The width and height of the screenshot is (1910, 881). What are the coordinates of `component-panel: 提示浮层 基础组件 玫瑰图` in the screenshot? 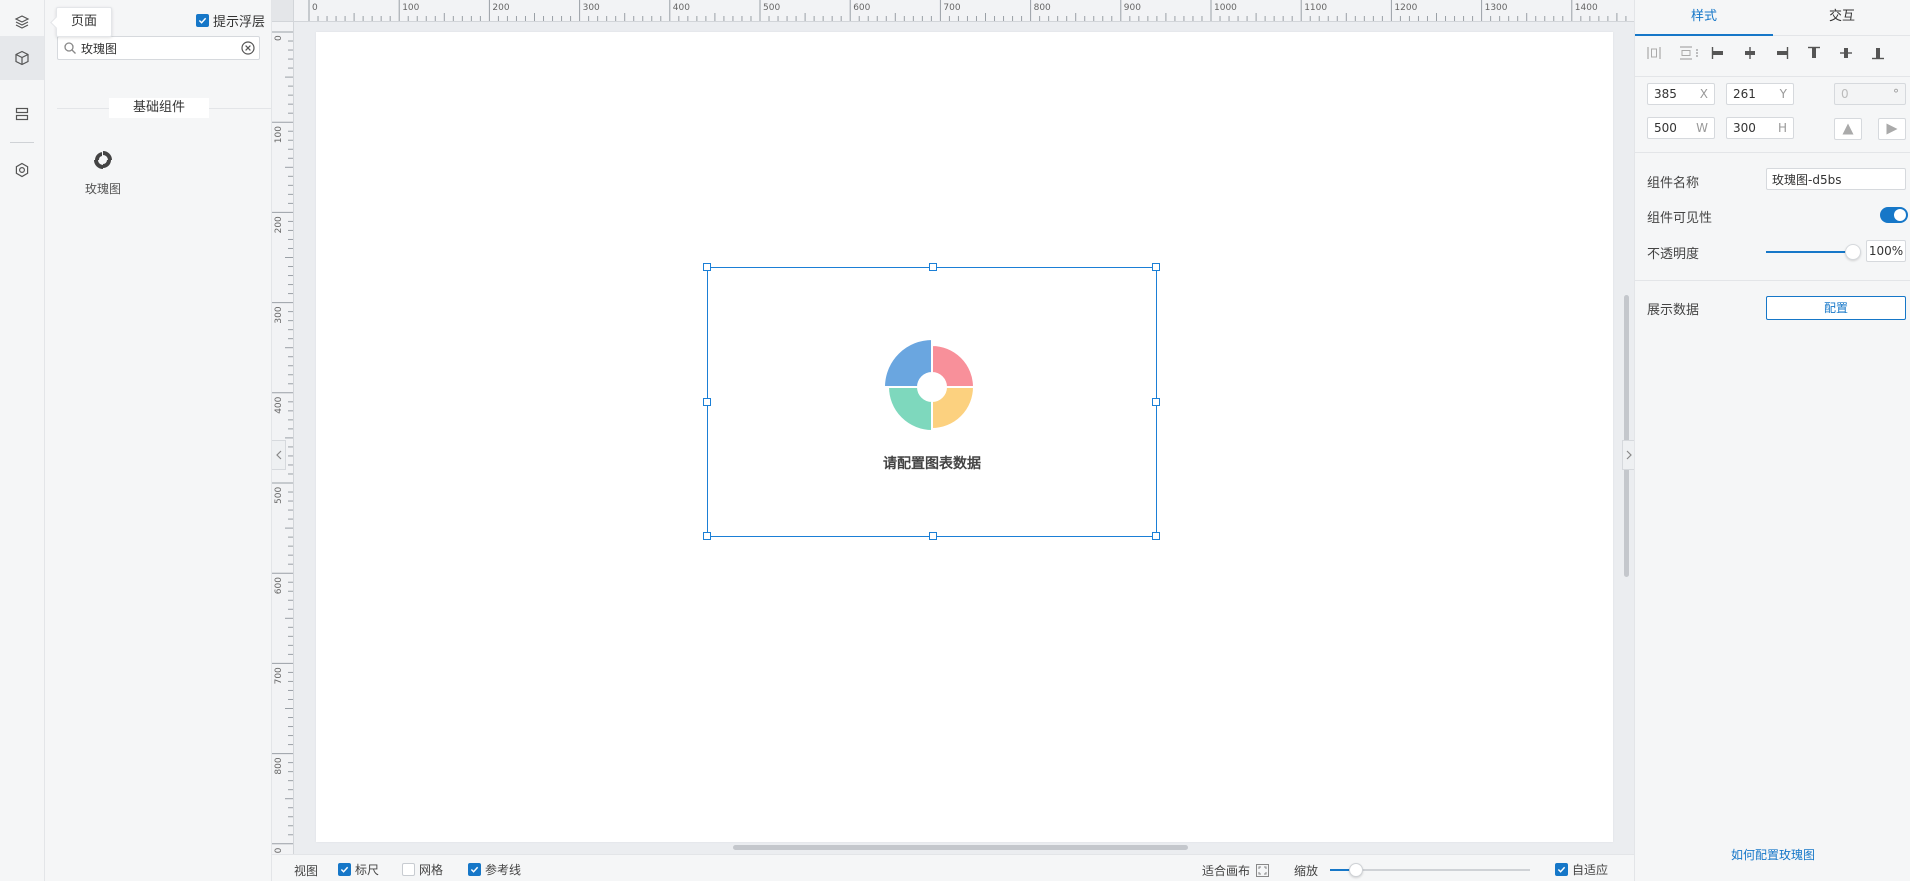 It's located at (158, 440).